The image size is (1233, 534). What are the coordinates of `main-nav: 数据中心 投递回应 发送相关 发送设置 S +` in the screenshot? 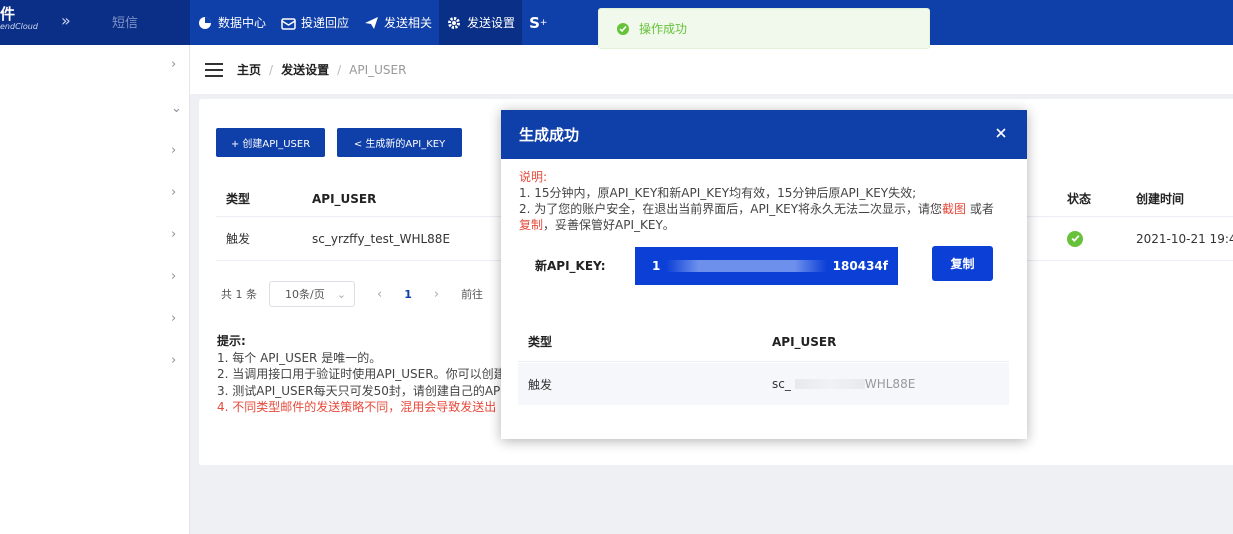 It's located at (372, 22).